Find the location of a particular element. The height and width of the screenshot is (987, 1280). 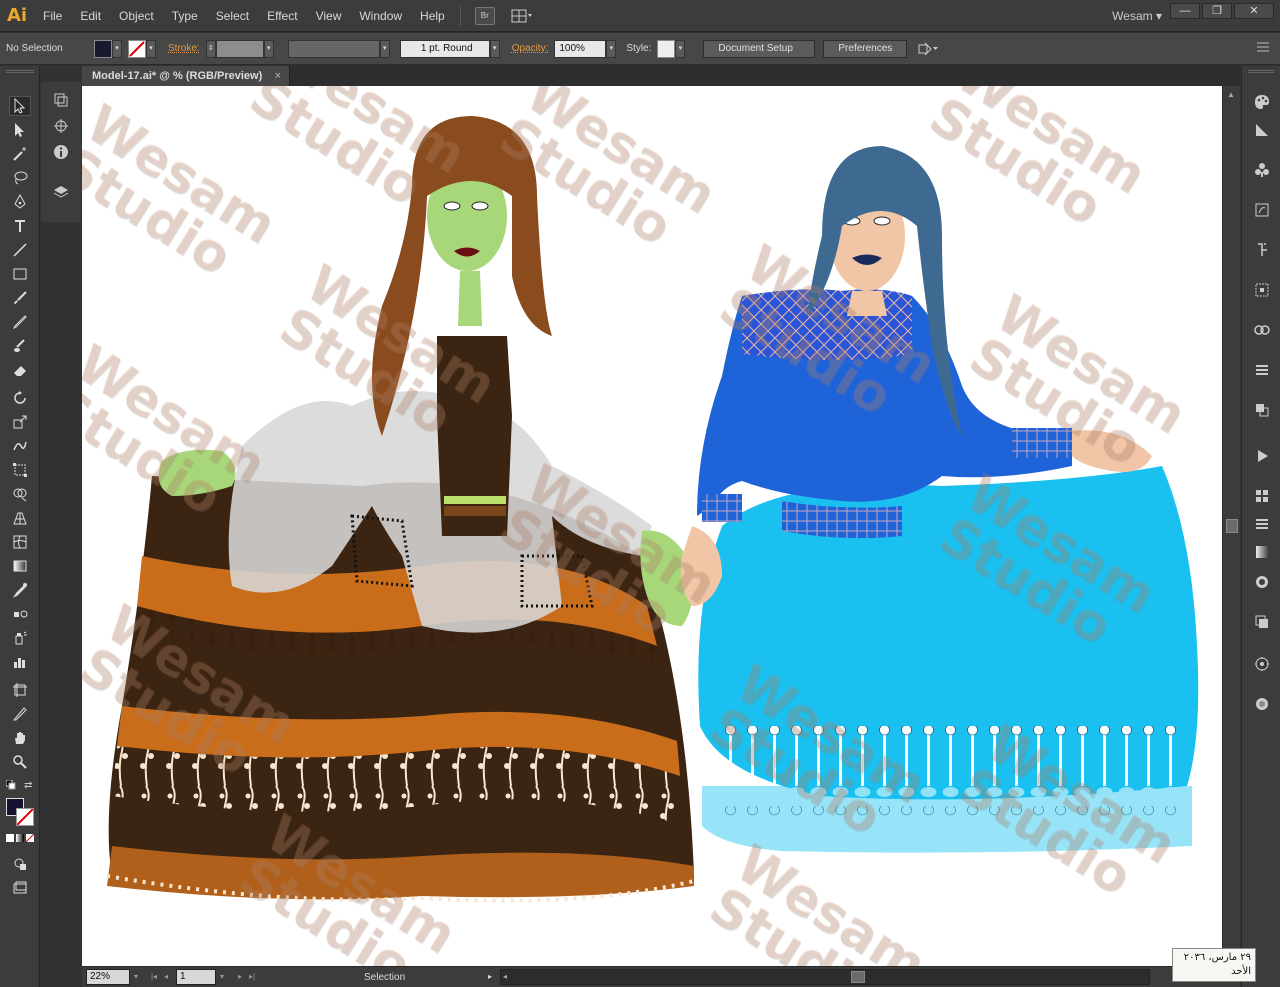

stroke-swatch is located at coordinates (137, 48).